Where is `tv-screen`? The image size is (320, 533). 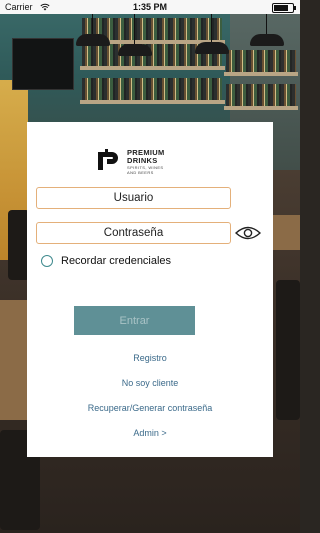
tv-screen is located at coordinates (43, 64).